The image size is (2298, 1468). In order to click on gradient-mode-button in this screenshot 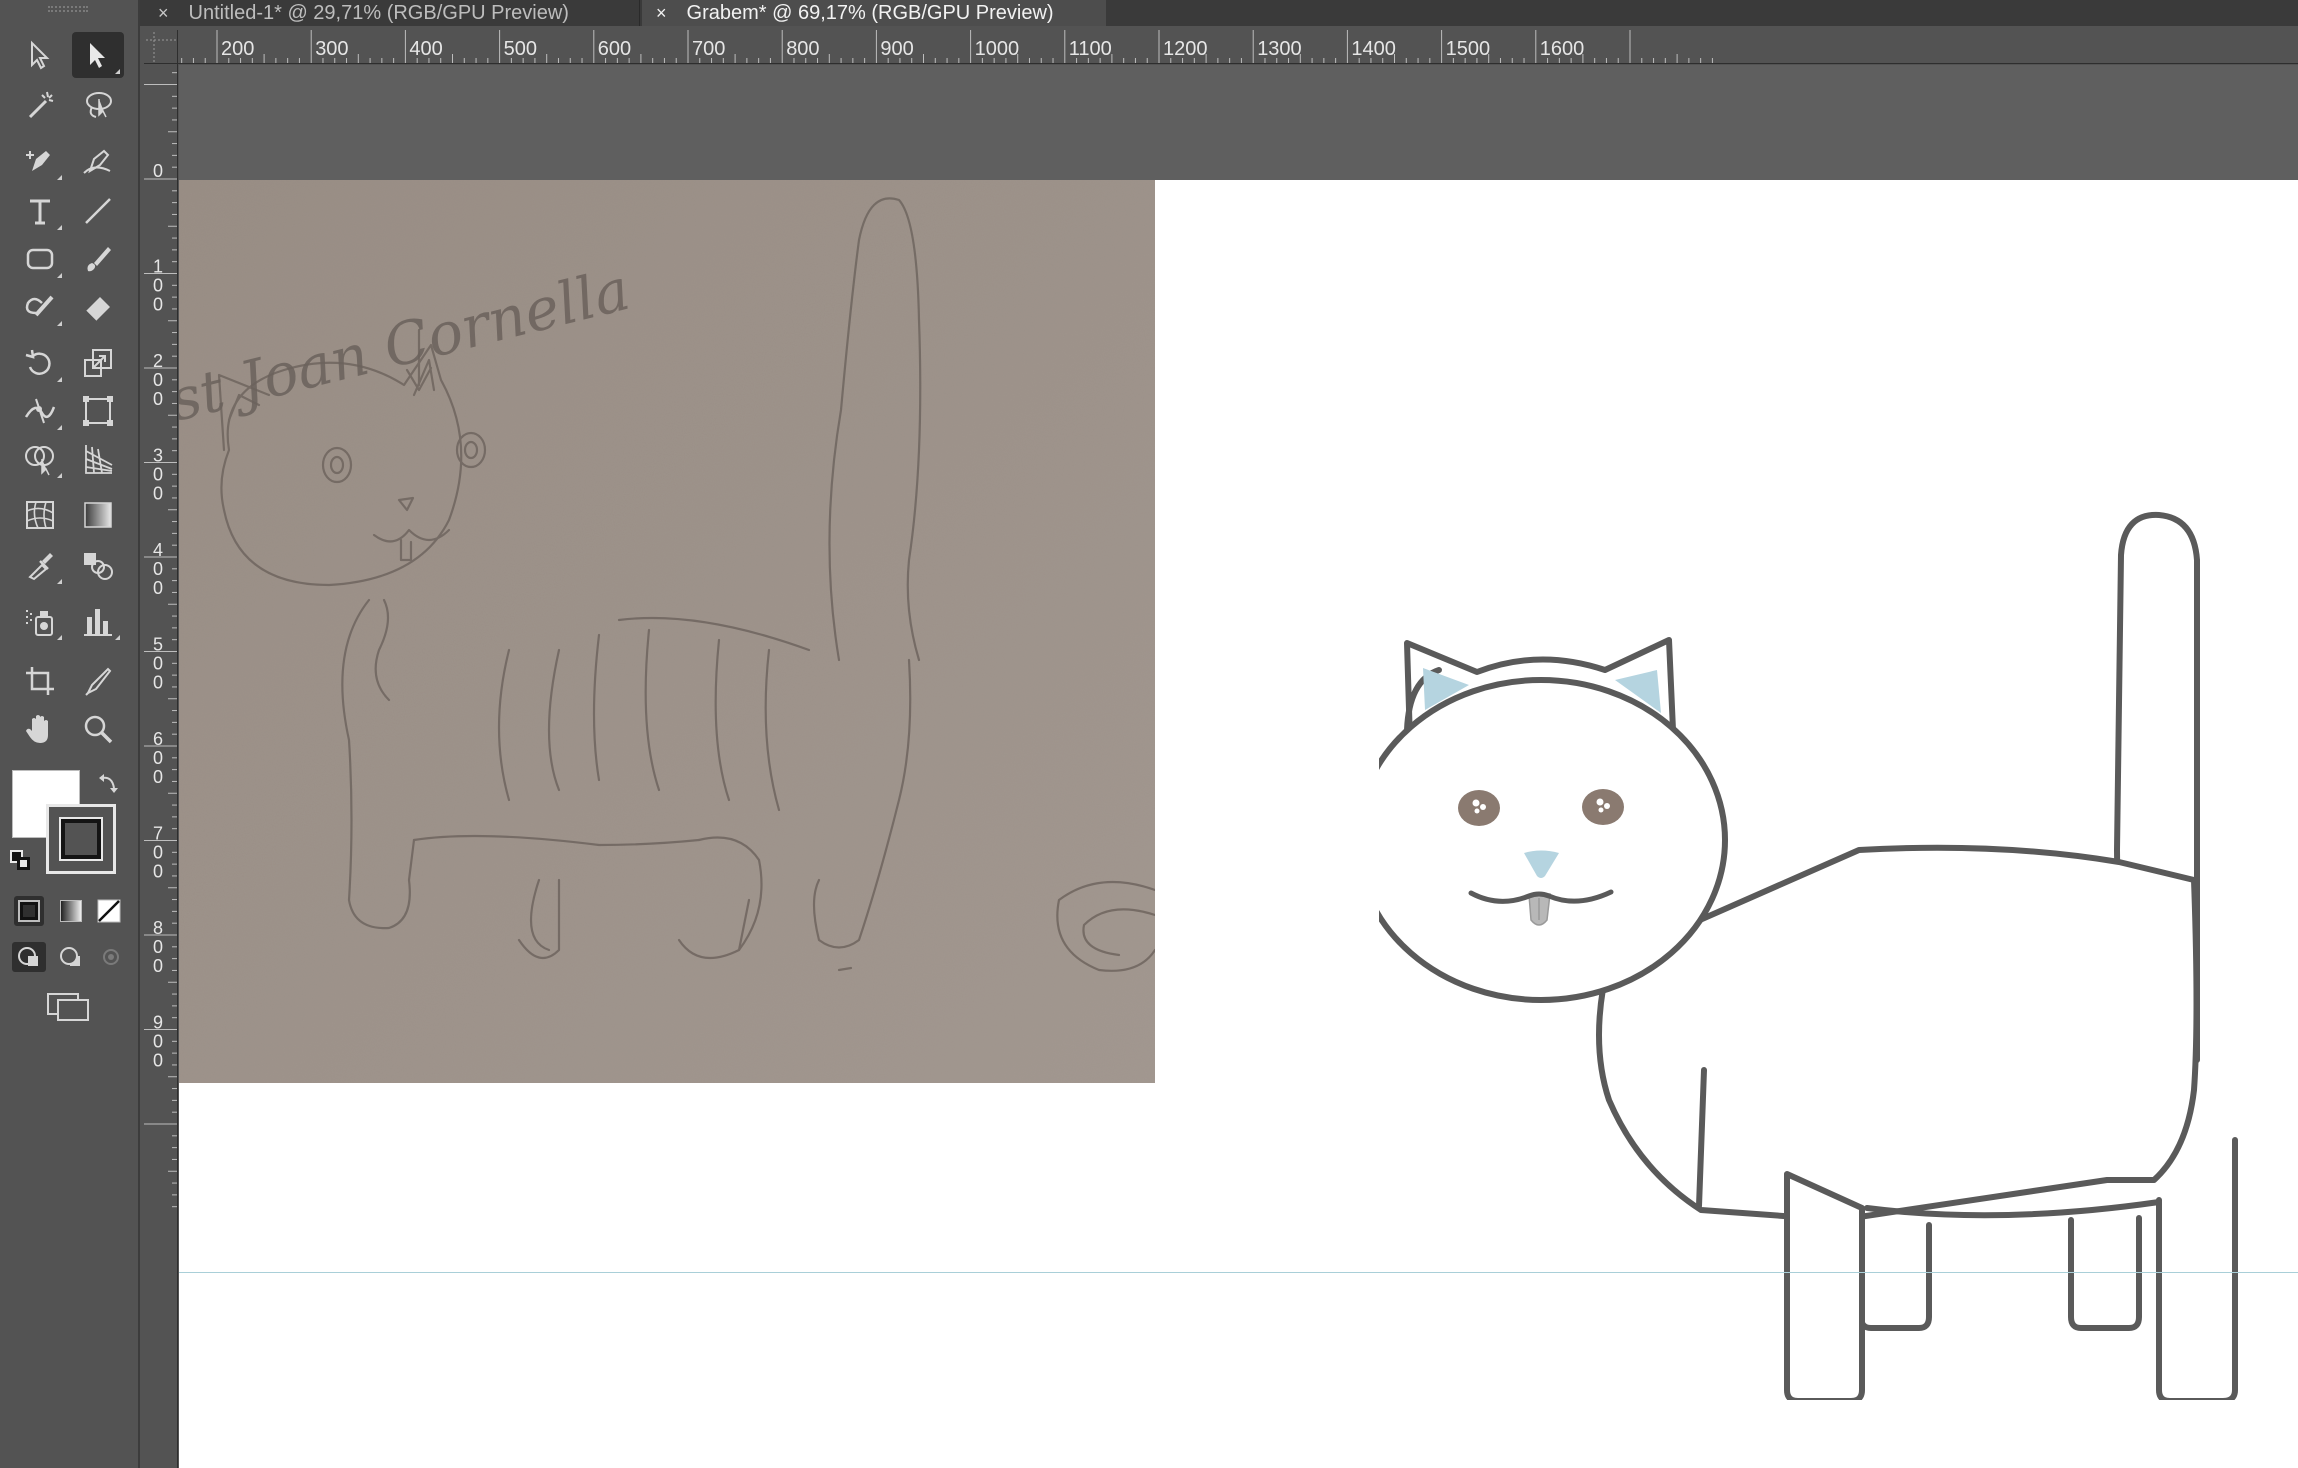, I will do `click(71, 911)`.